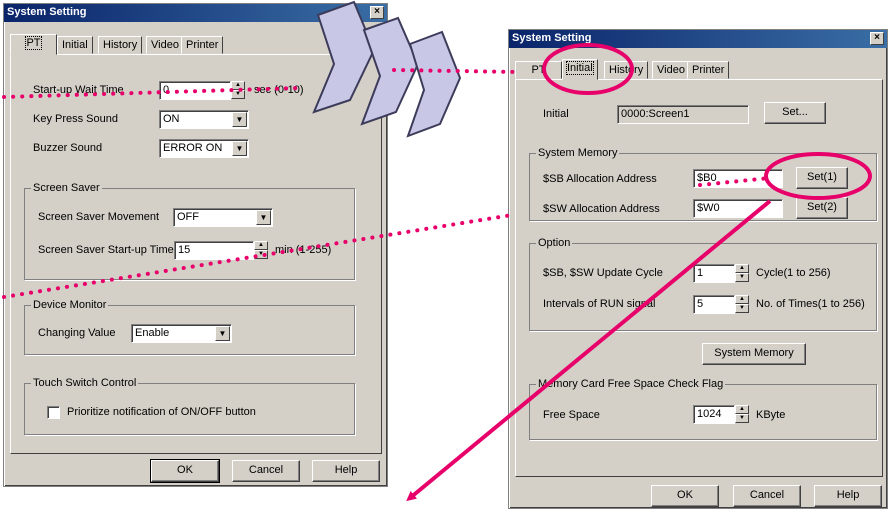 The image size is (892, 510). I want to click on buzzer-sound-select: ERROR ON ▼, so click(204, 148).